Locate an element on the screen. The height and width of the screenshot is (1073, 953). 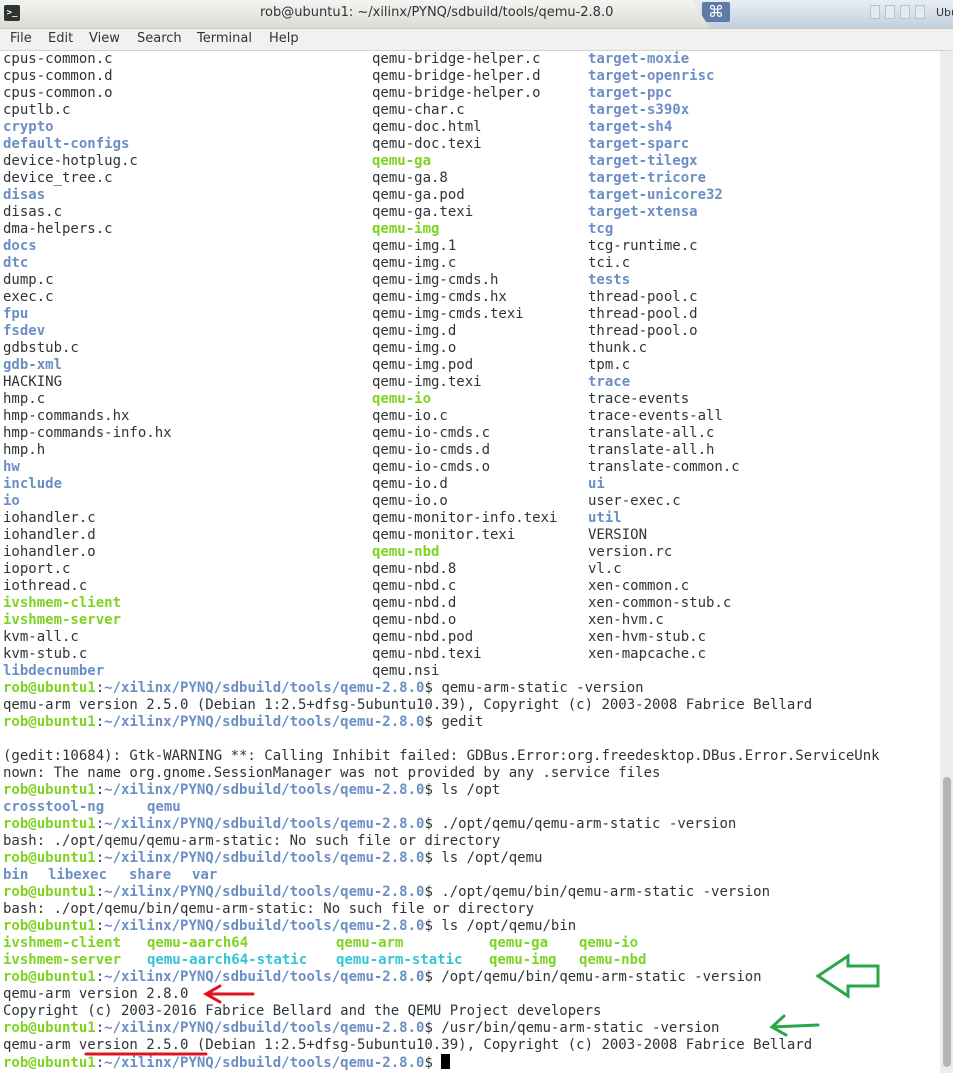
menu-view: View is located at coordinates (104, 38).